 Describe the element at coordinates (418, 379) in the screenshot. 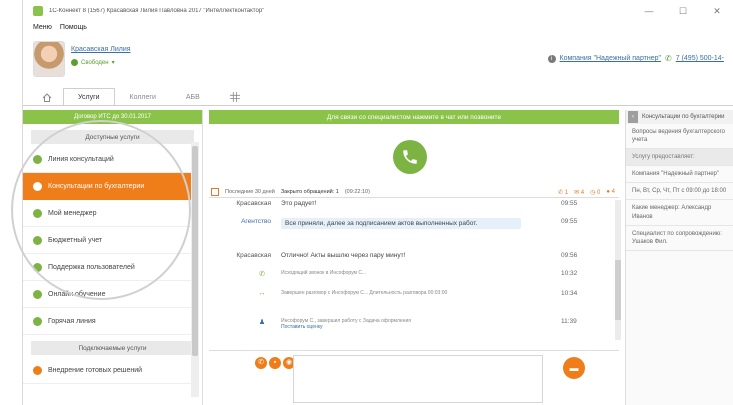

I see `message-input` at that location.